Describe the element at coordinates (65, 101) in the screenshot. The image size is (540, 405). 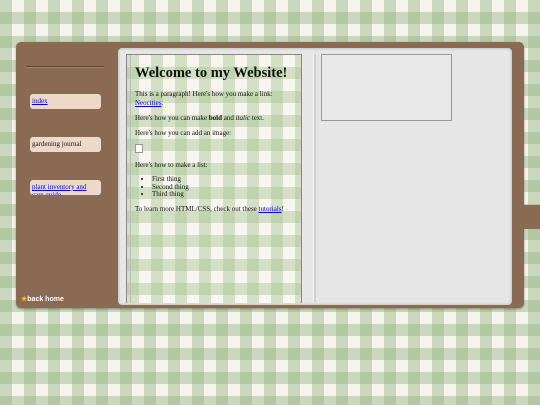
I see `sidebar-item-index: index` at that location.